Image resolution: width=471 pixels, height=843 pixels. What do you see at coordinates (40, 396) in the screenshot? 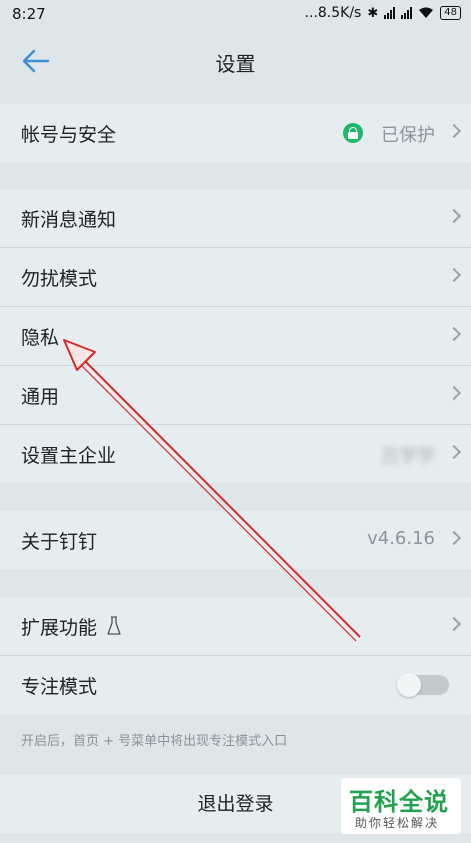
I see `settings-item-label: 通用` at bounding box center [40, 396].